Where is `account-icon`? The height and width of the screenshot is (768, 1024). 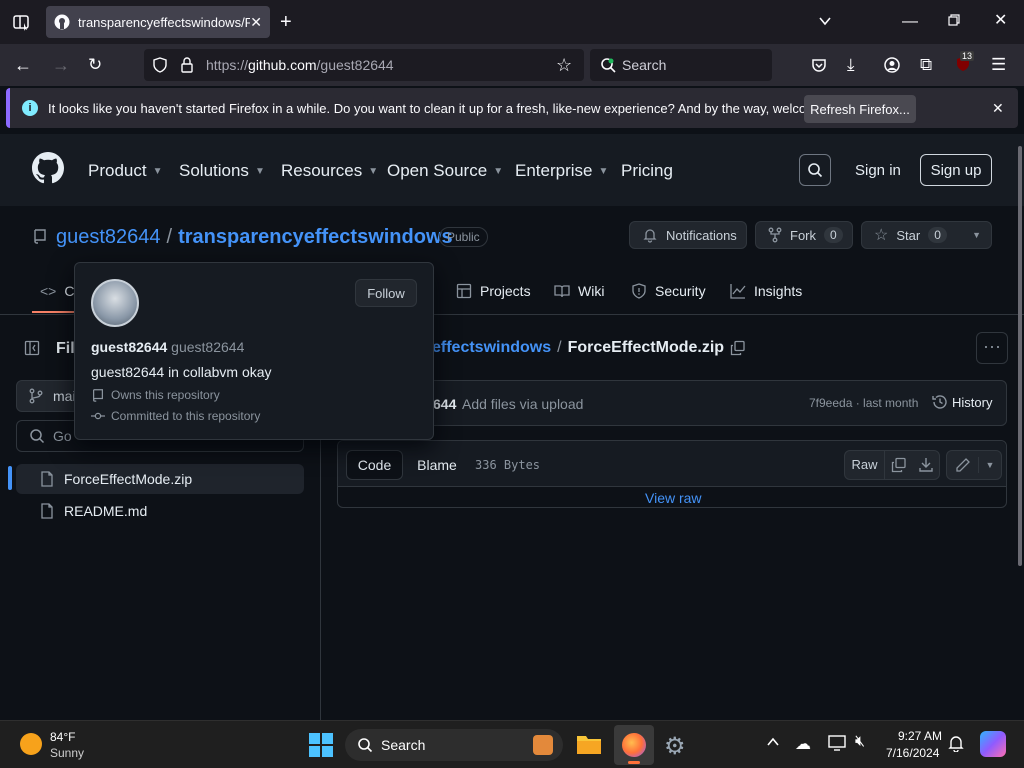 account-icon is located at coordinates (892, 65).